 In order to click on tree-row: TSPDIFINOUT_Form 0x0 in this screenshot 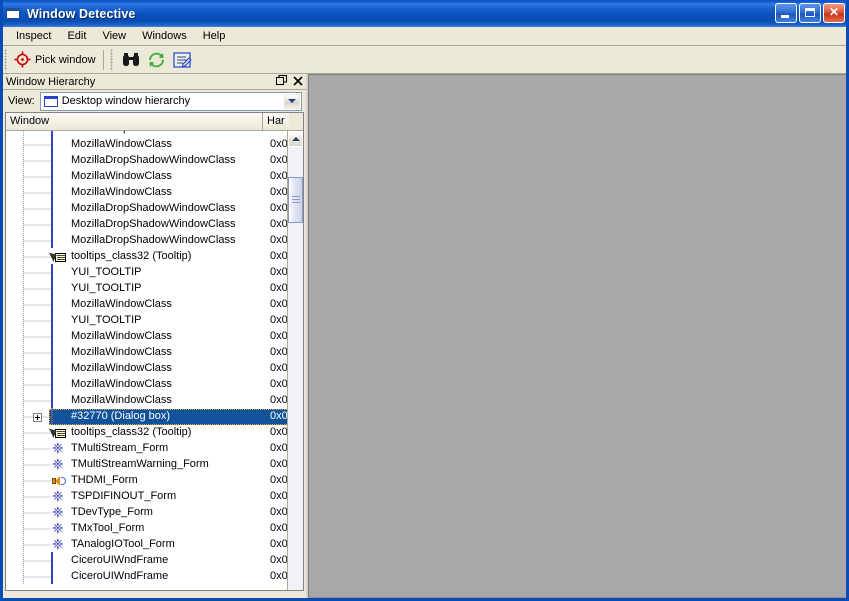, I will do `click(147, 497)`.